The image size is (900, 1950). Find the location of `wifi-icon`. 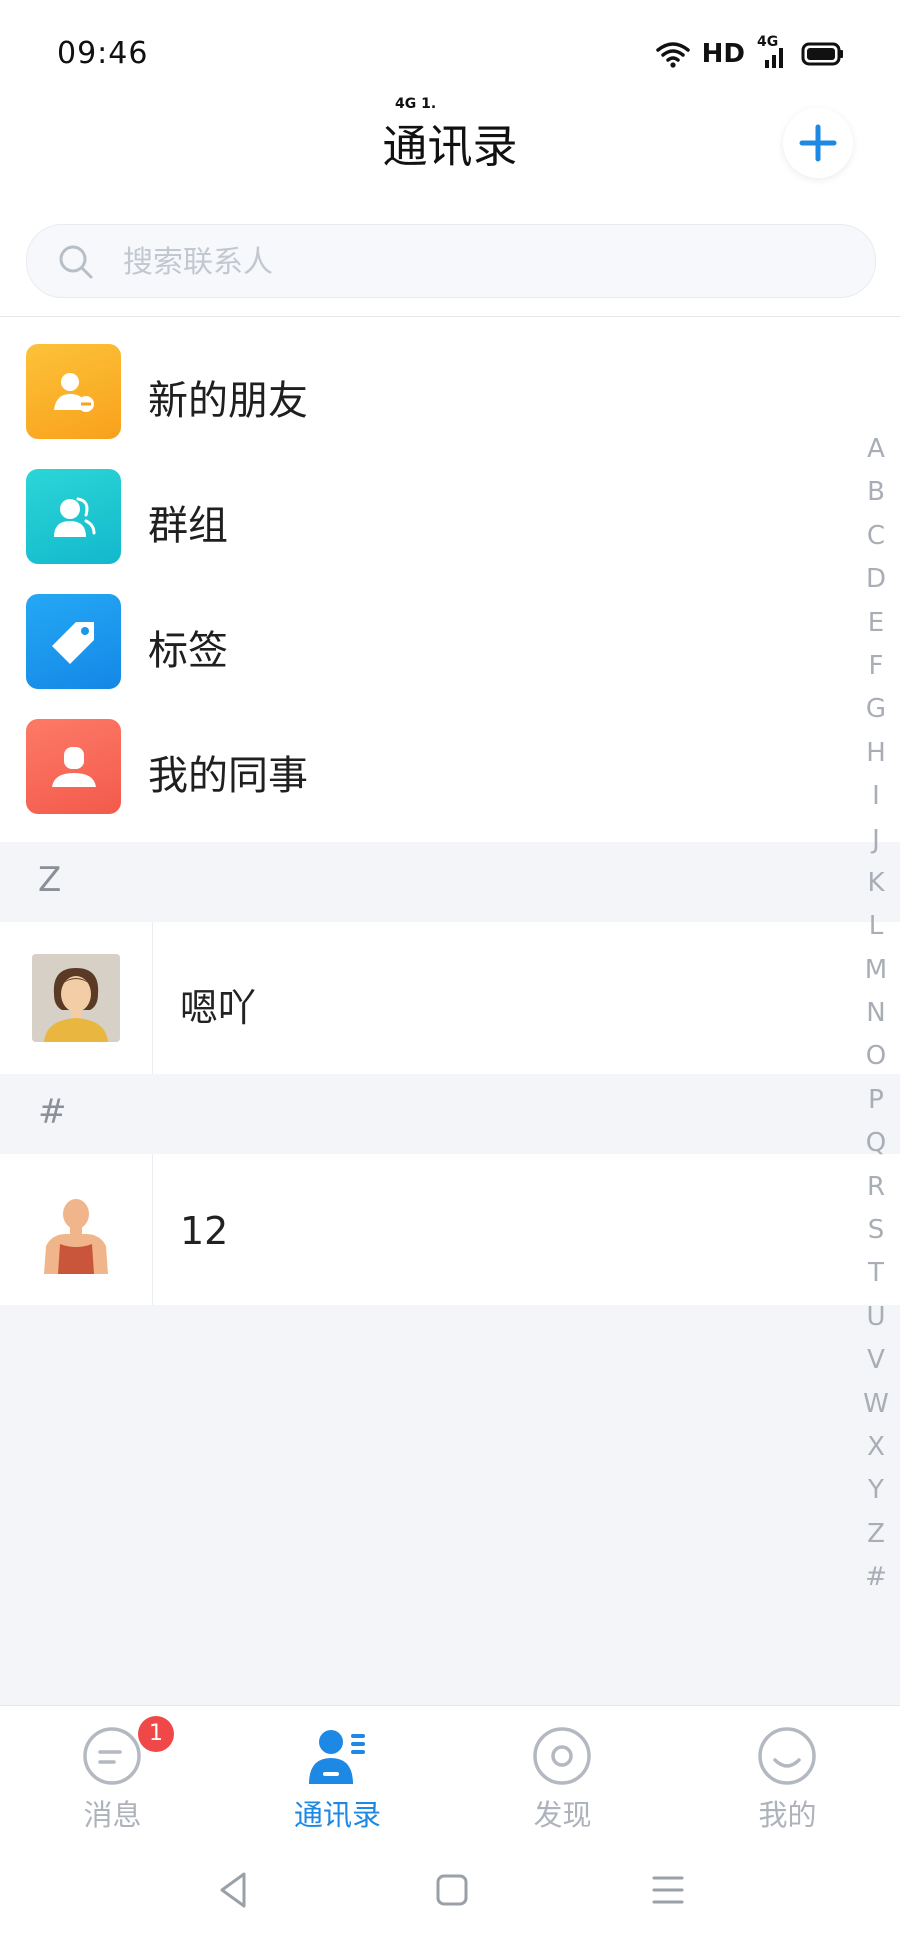

wifi-icon is located at coordinates (672, 55).